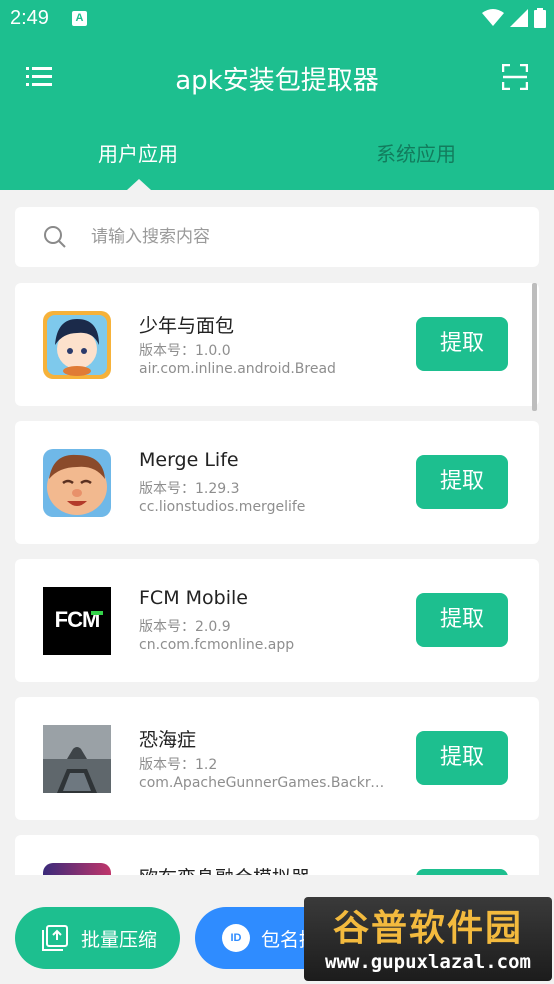 The image size is (554, 984). I want to click on signal-icon, so click(519, 18).